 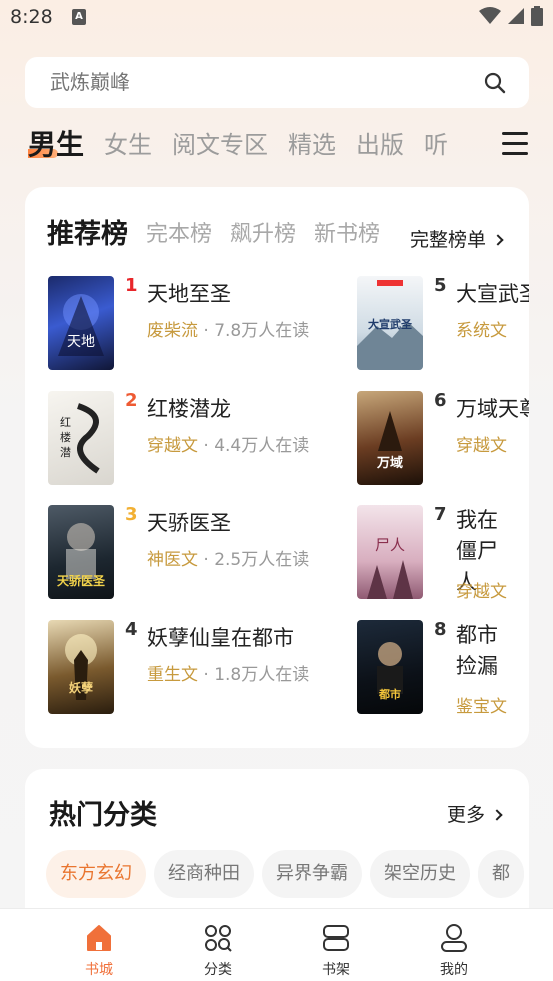 I want to click on book-genre: 系统文, so click(x=481, y=331).